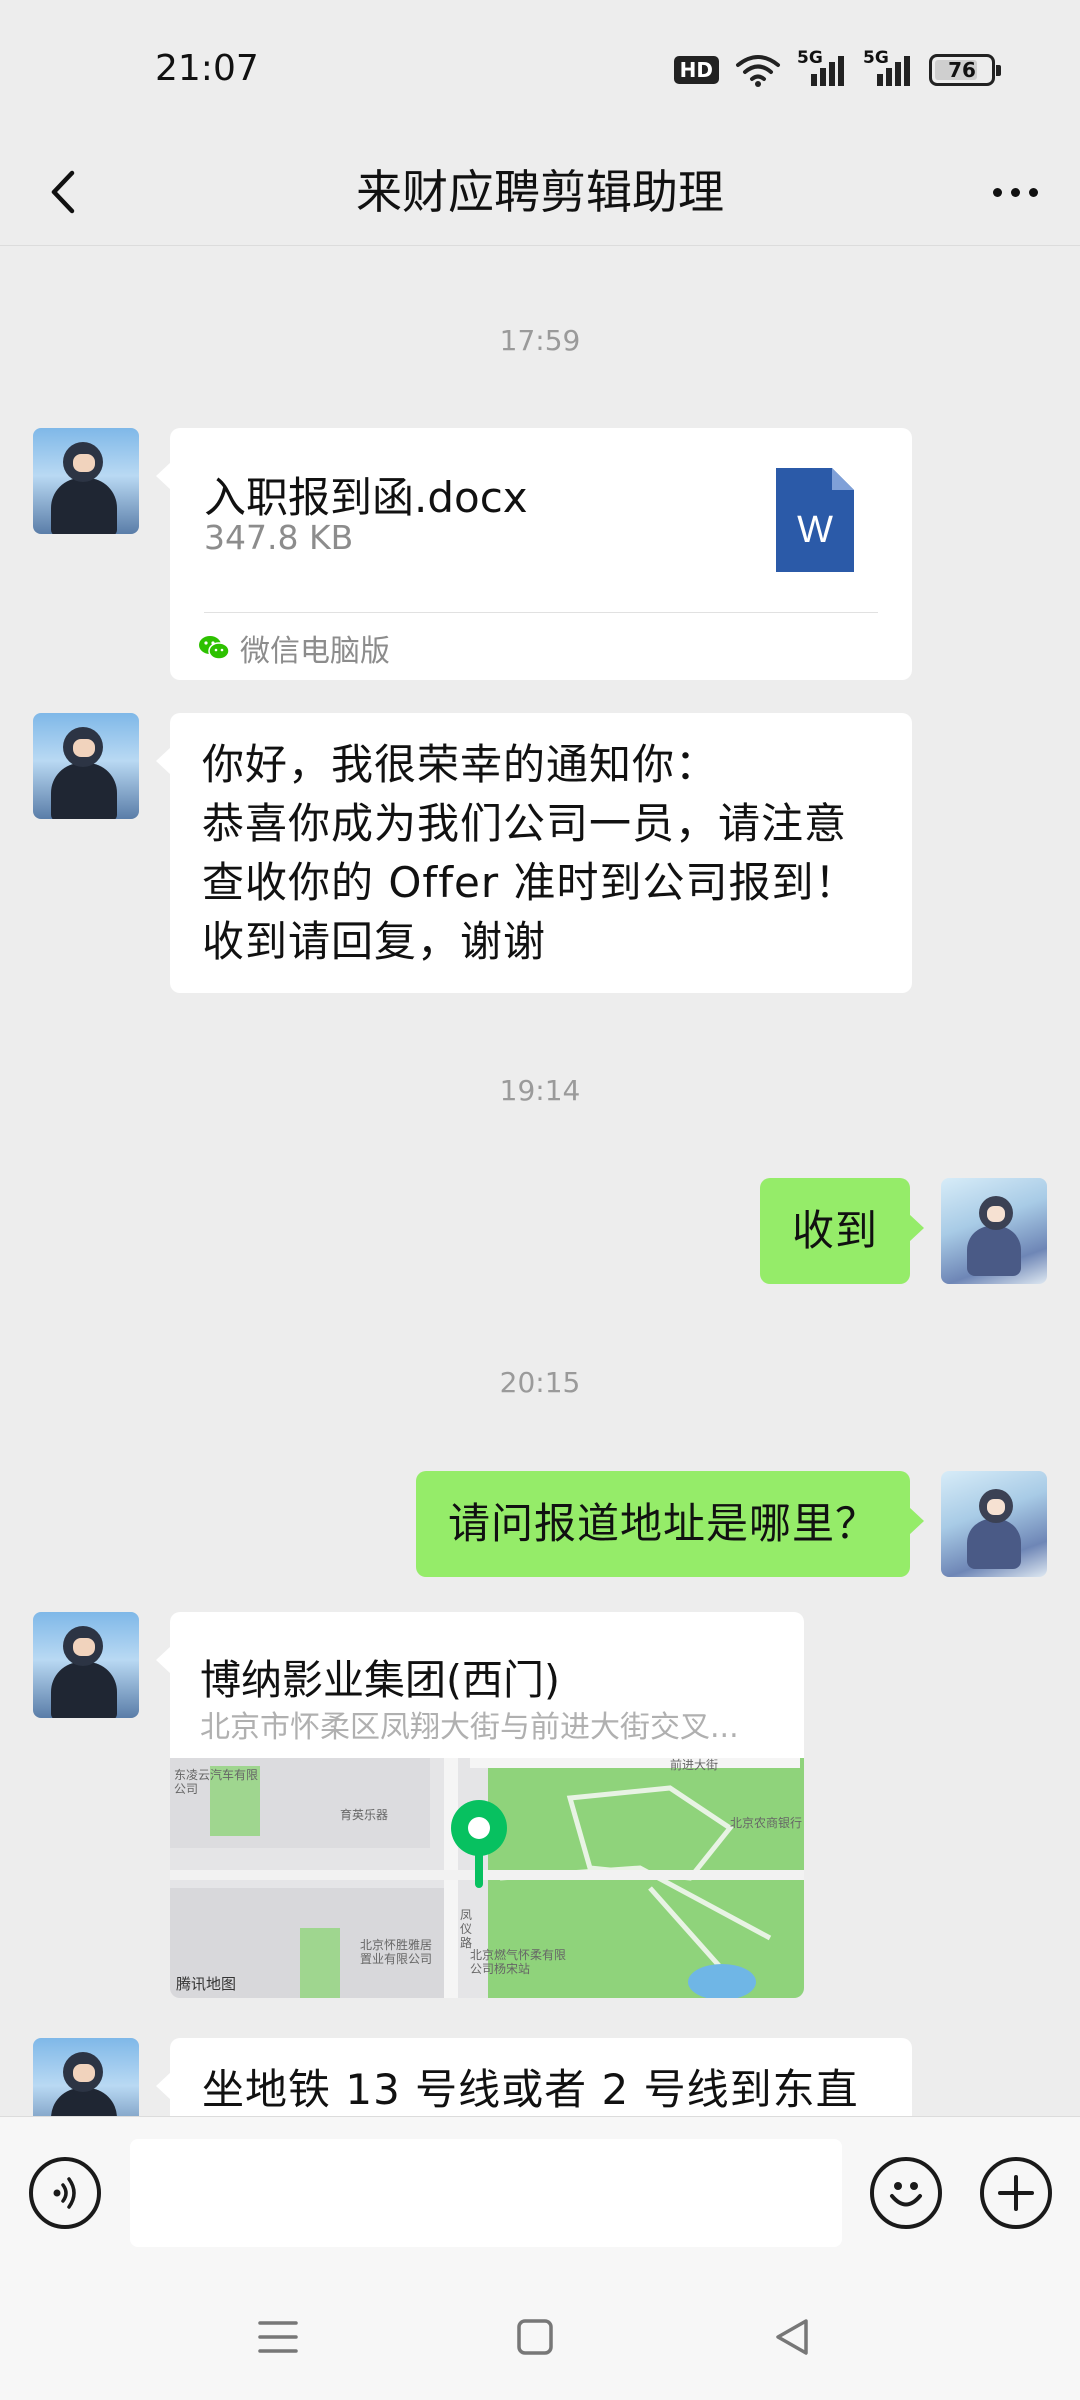  Describe the element at coordinates (822, 68) in the screenshot. I see `signal-icon-1: 5G` at that location.